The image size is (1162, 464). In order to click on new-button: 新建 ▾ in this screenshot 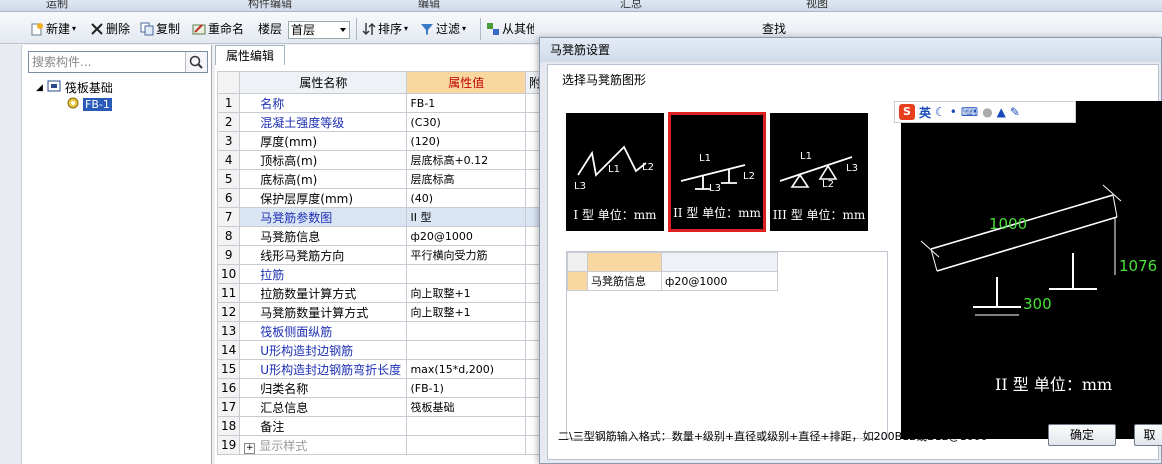, I will do `click(53, 29)`.